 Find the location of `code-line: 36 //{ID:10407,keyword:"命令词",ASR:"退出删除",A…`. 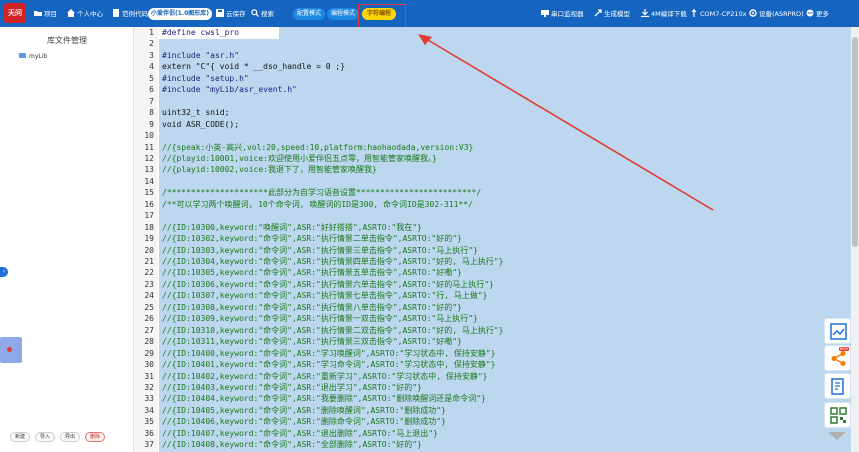

code-line: 36 //{ID:10407,keyword:"命令词",ASR:"退出删除",A… is located at coordinates (492, 433).